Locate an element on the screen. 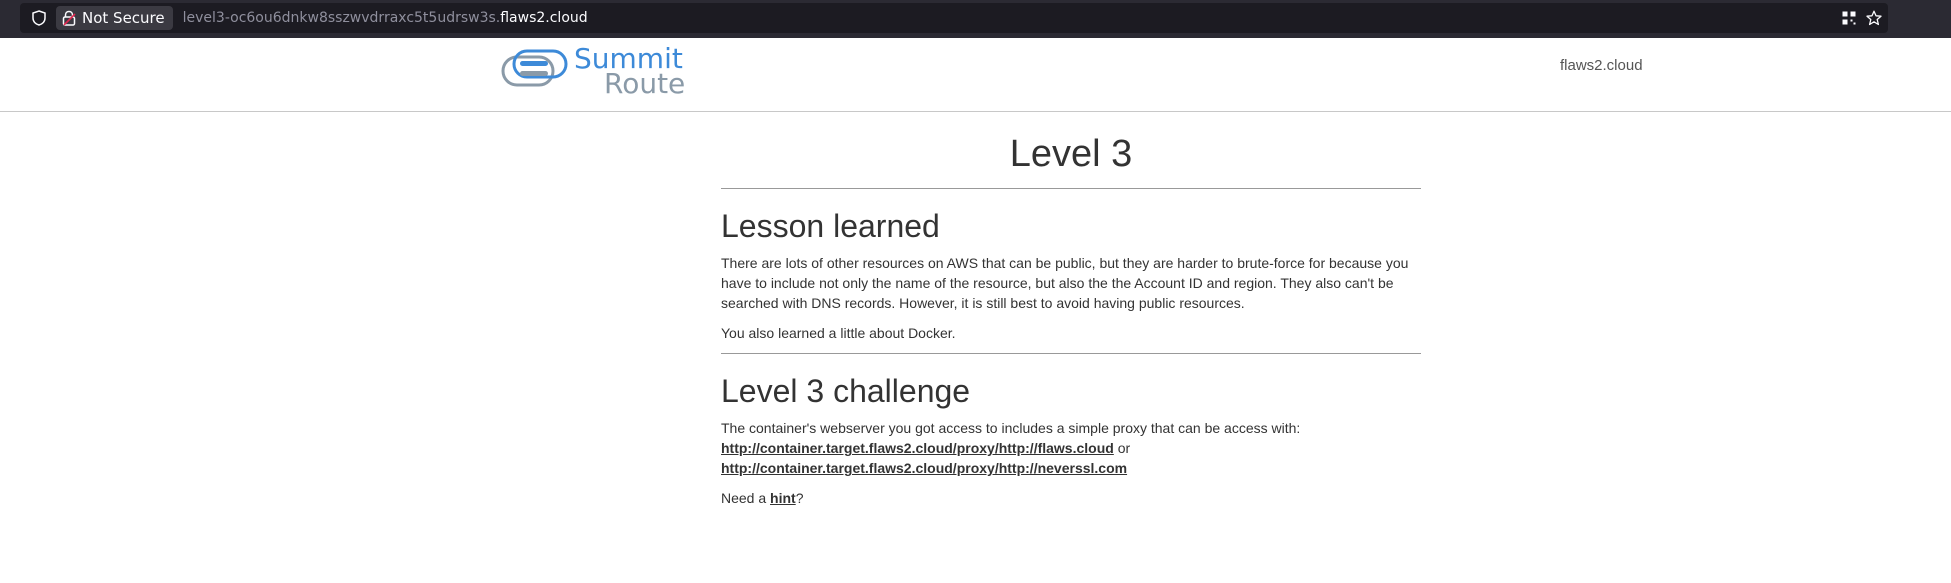 The width and height of the screenshot is (1951, 583). qr-code-icon is located at coordinates (1849, 18).